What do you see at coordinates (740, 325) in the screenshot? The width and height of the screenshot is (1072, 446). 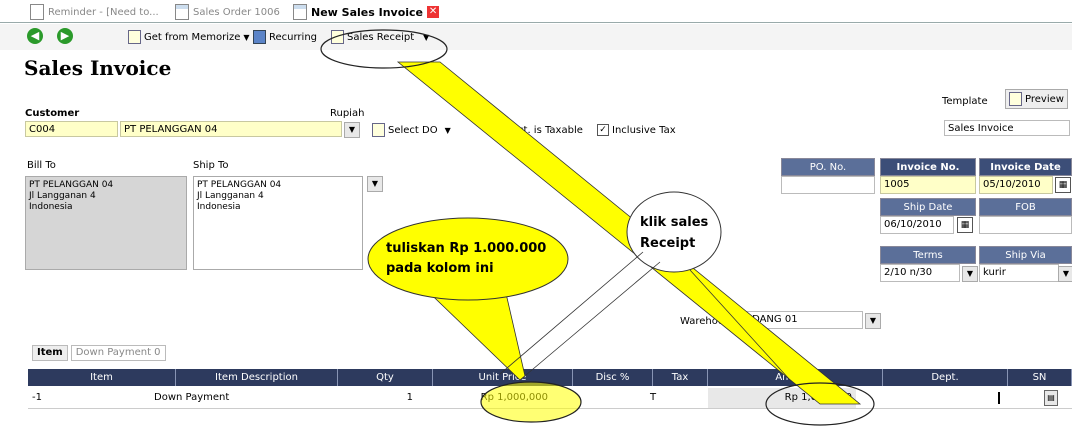 I see `annotation-pointer-line` at bounding box center [740, 325].